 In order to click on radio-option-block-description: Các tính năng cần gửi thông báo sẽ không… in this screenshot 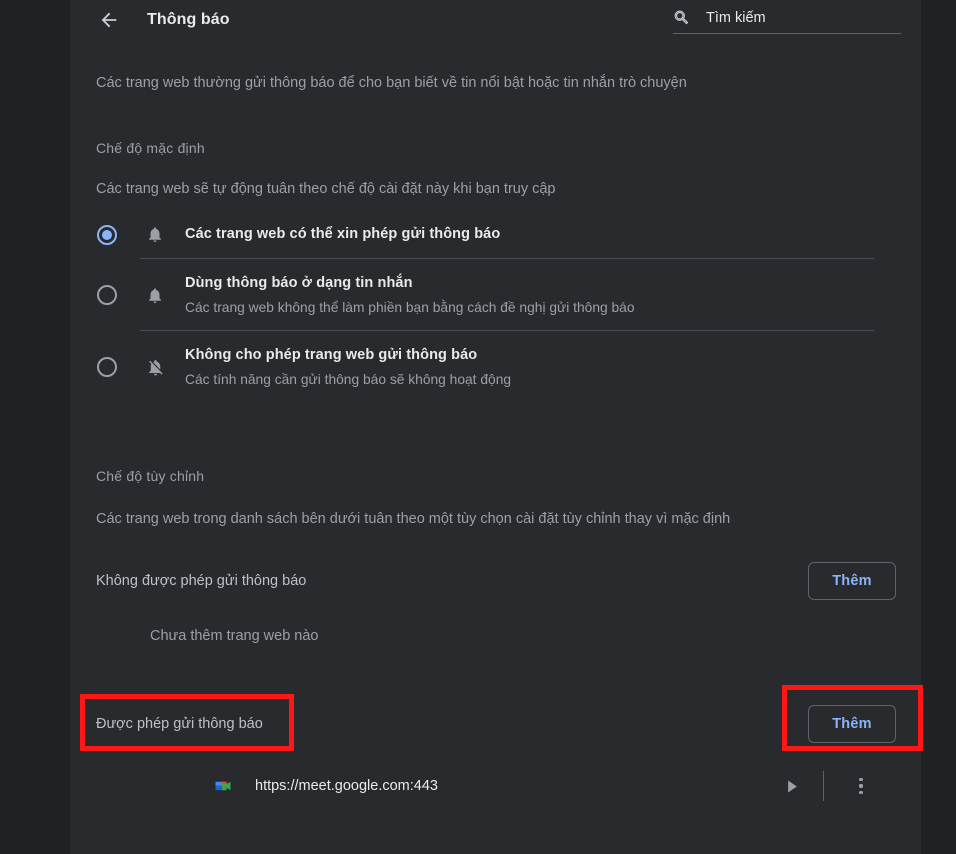, I will do `click(348, 379)`.